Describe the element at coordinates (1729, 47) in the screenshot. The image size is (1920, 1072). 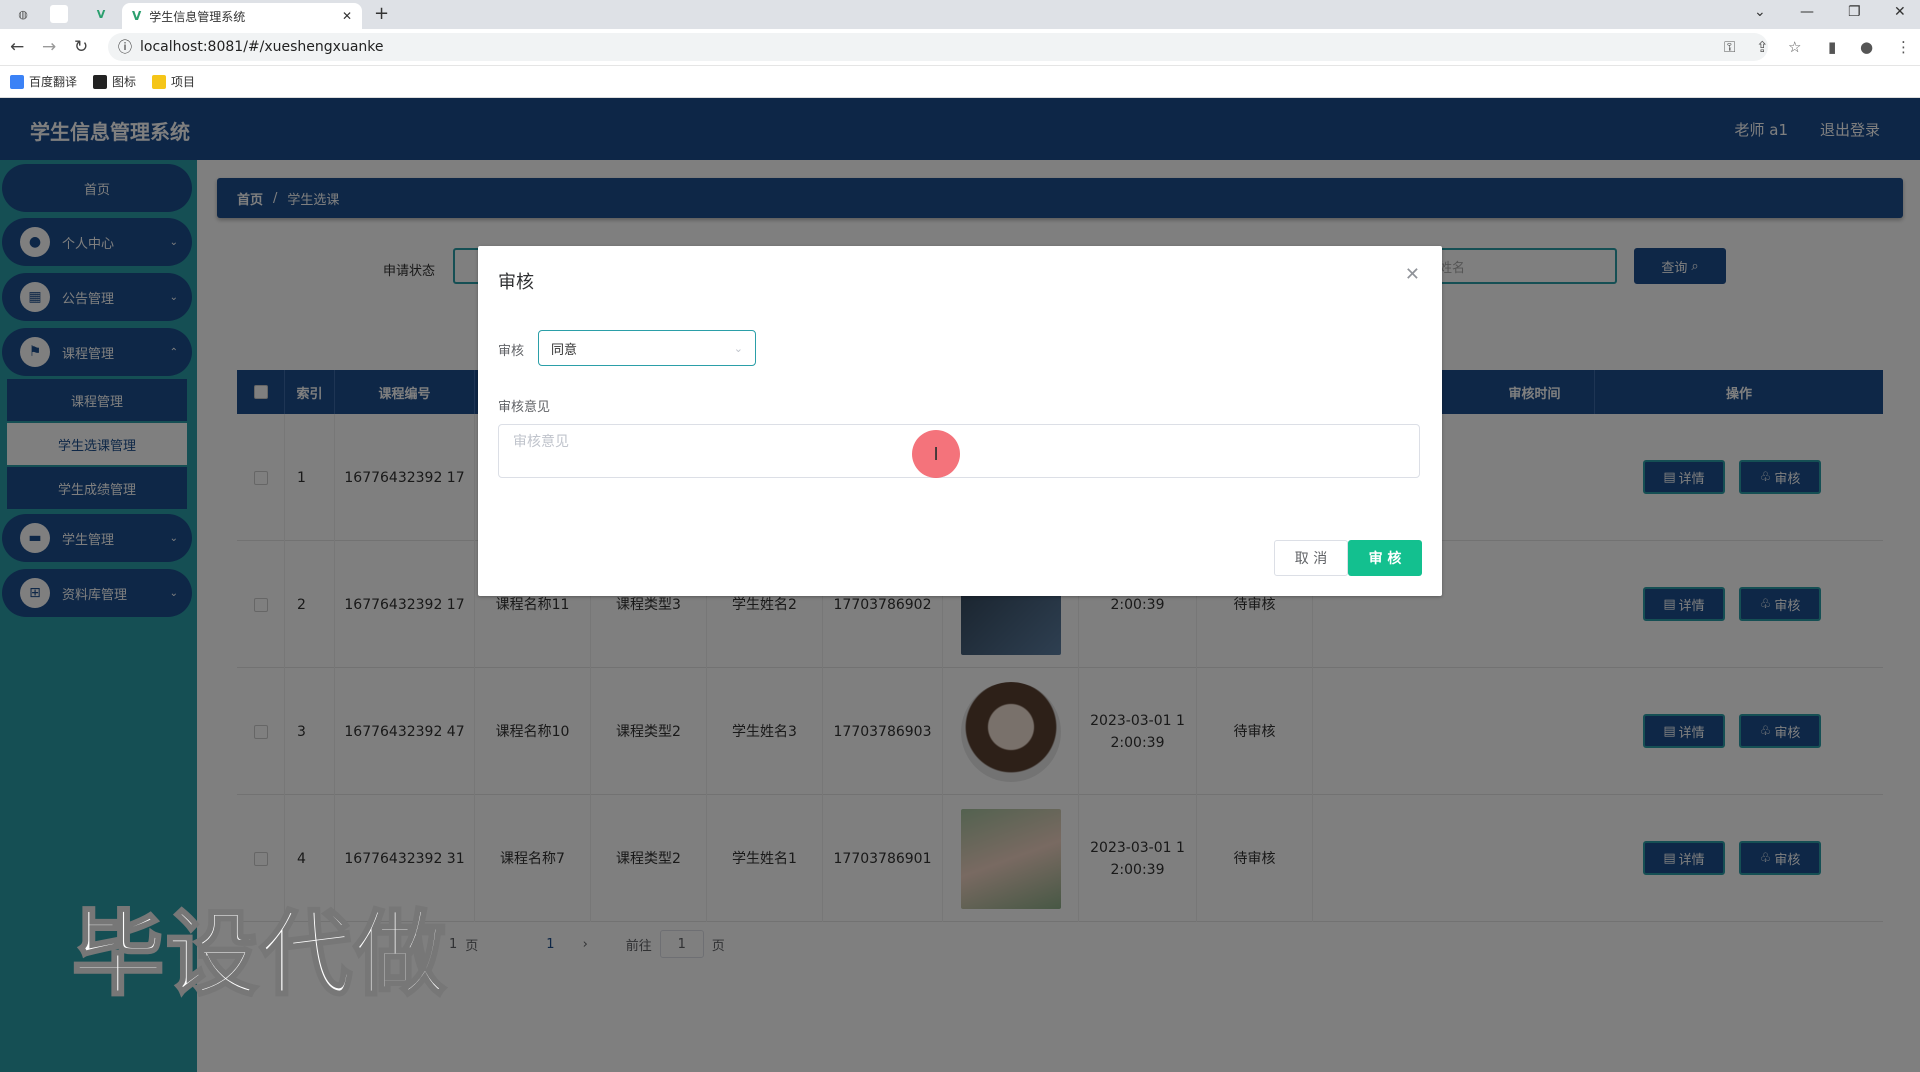
I see `key-icon: ⚿` at that location.